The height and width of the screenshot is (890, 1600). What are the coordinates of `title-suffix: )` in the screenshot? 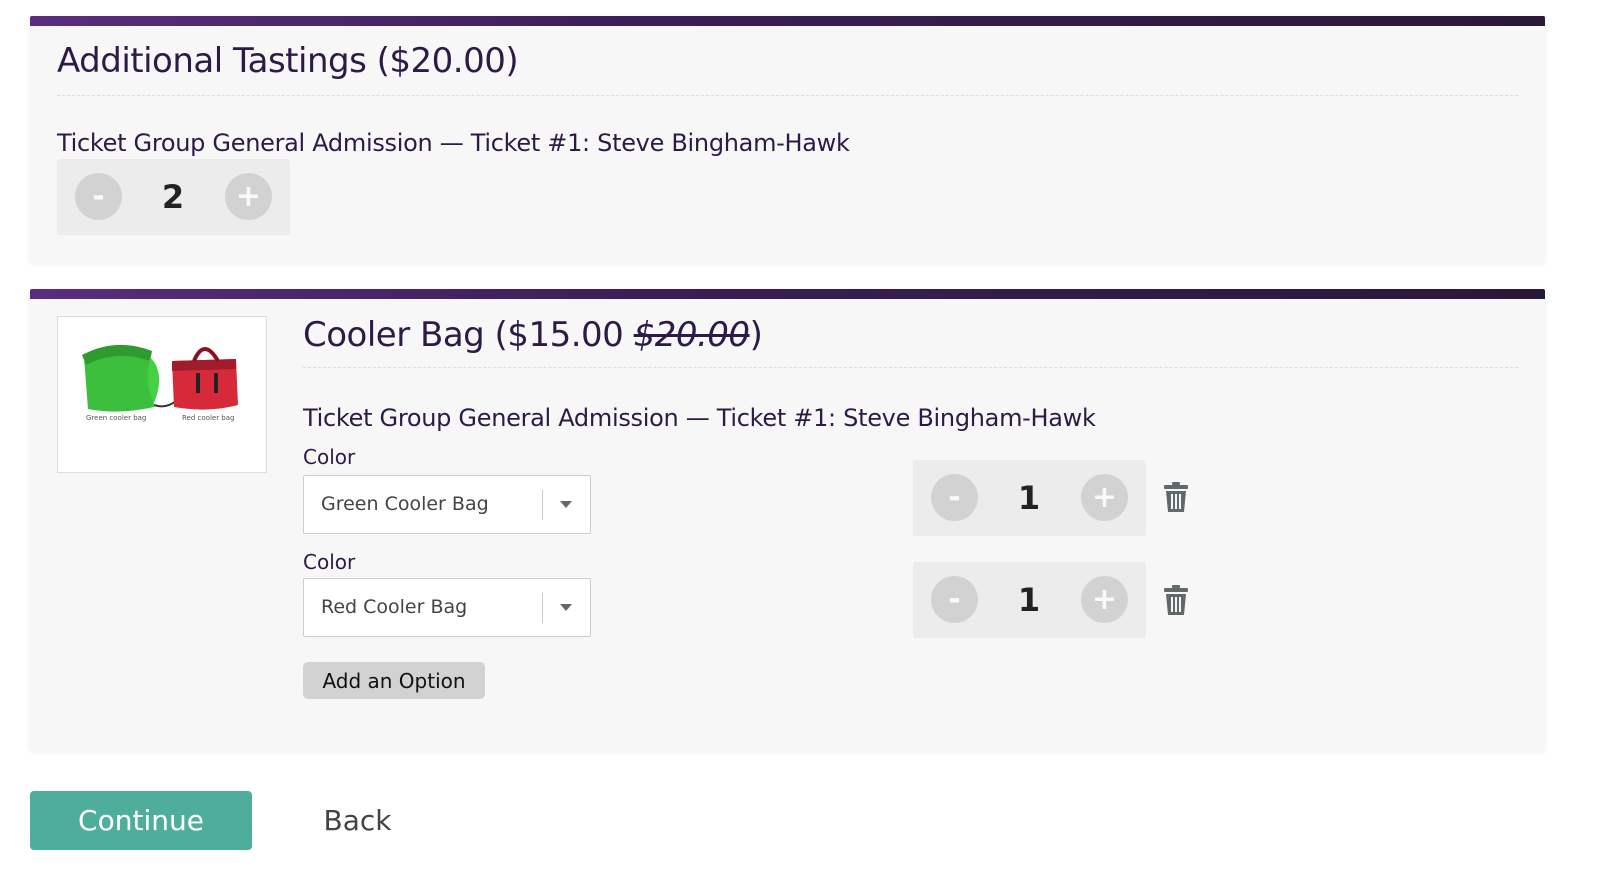 It's located at (756, 335).